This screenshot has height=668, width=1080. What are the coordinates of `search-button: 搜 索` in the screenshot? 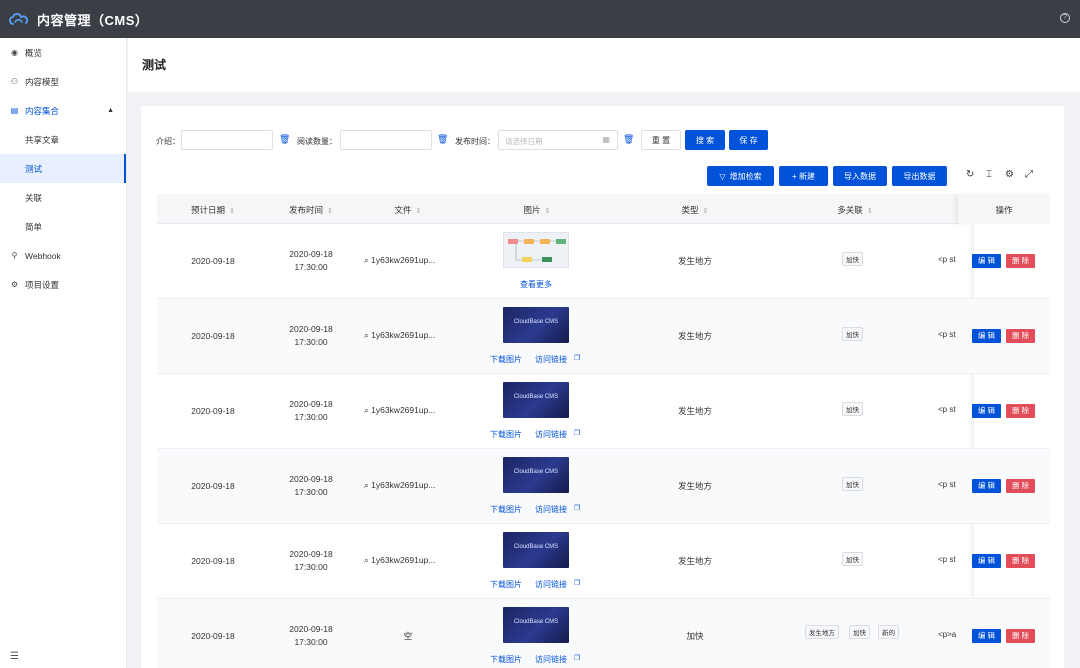 It's located at (705, 140).